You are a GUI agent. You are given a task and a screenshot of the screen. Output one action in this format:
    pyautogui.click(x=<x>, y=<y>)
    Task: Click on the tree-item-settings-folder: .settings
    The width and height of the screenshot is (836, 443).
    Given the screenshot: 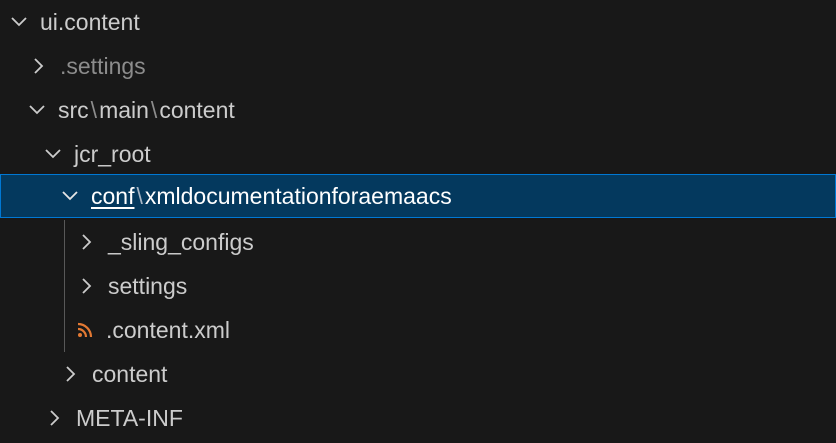 What is the action you would take?
    pyautogui.click(x=418, y=66)
    